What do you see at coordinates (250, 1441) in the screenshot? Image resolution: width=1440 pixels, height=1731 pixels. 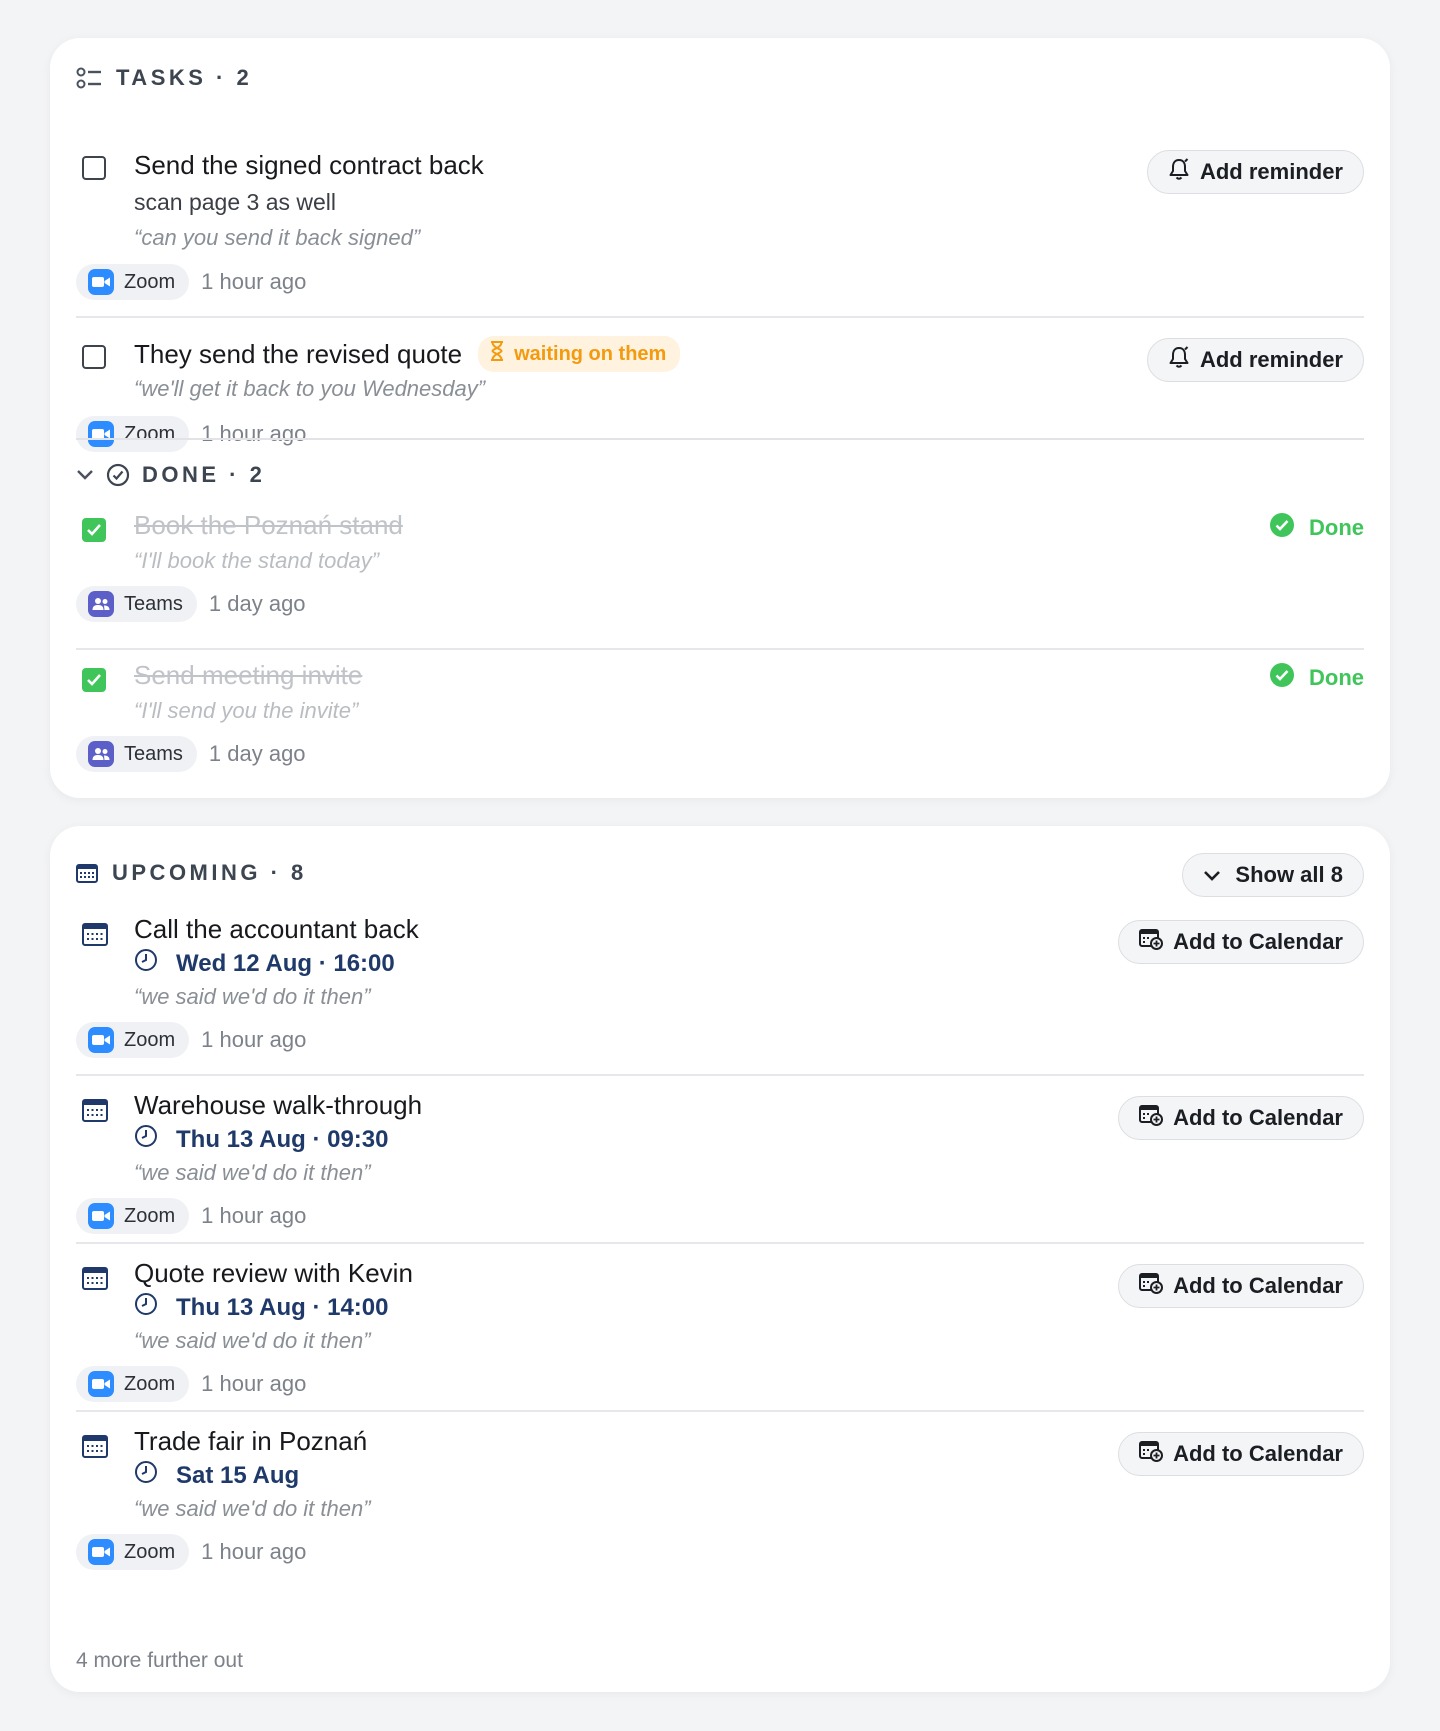 I see `upcoming-title: Trade fair in Poznań` at bounding box center [250, 1441].